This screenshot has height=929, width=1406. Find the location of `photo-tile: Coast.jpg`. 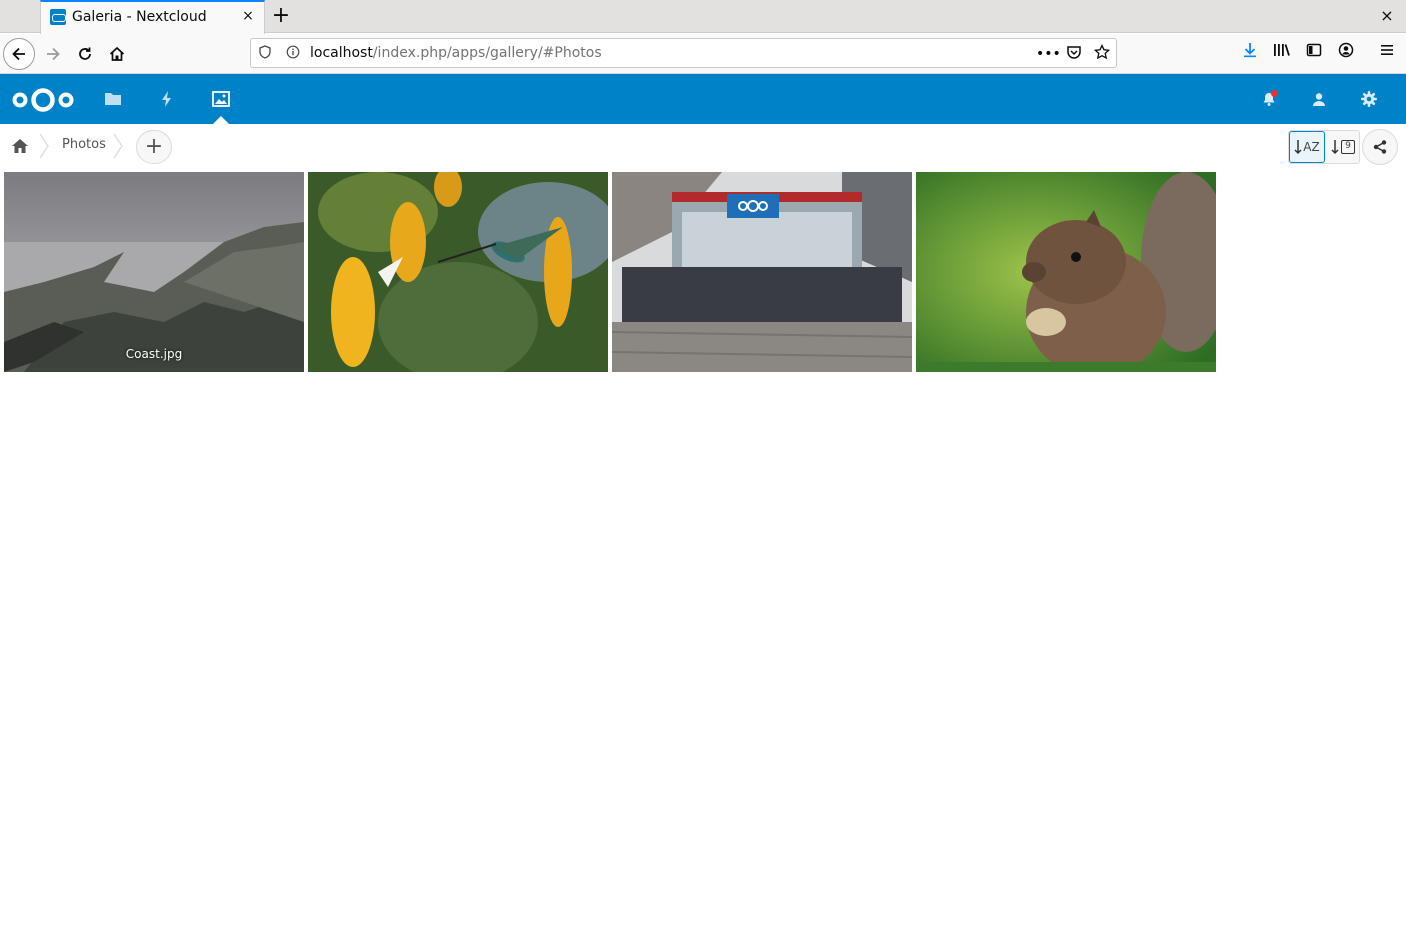

photo-tile: Coast.jpg is located at coordinates (154, 272).